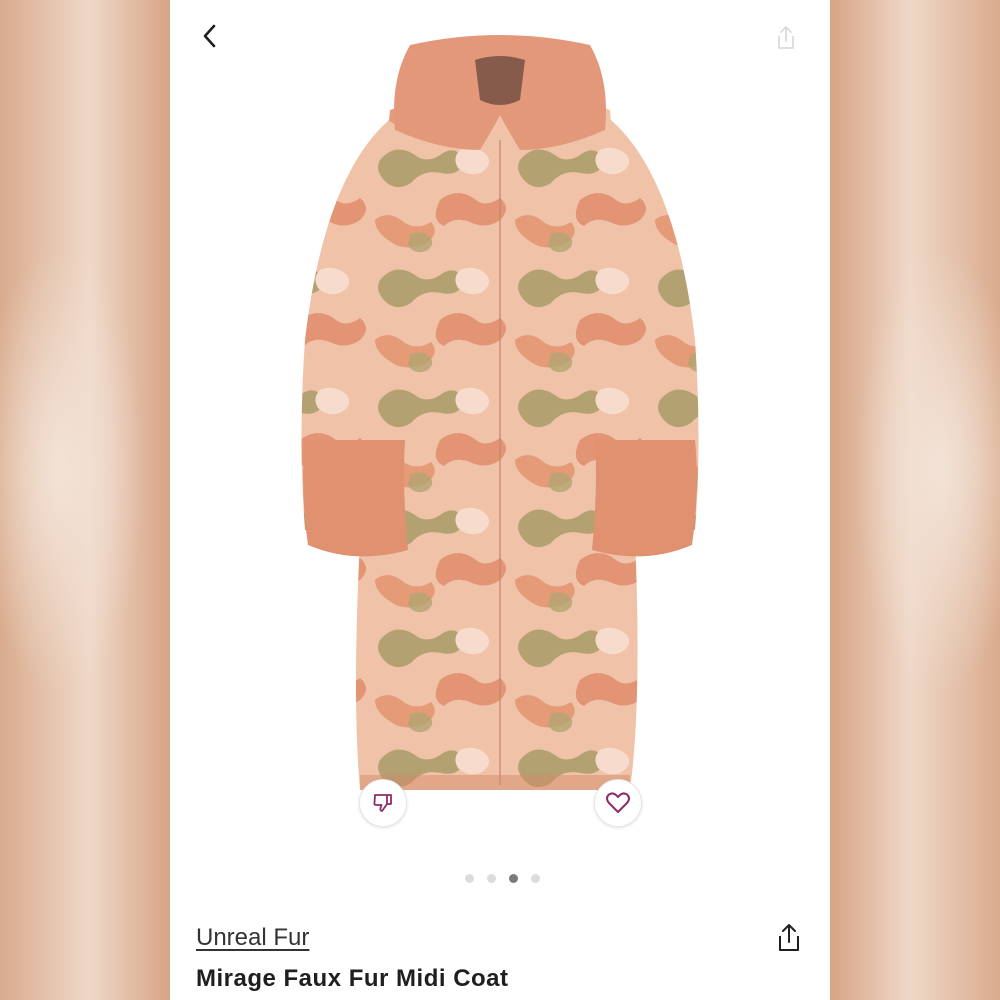 This screenshot has width=1000, height=1000. I want to click on product-title: Mirage Faux Fur Midi Coat, so click(352, 978).